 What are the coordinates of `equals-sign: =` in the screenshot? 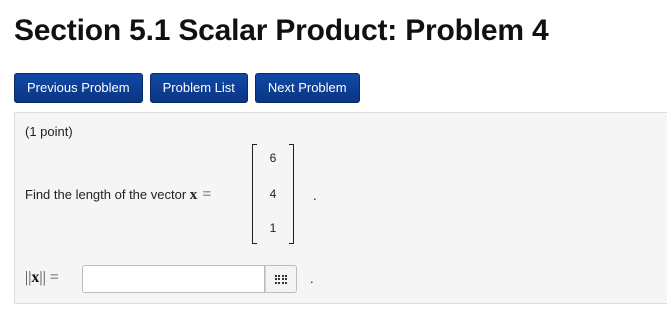 It's located at (207, 194).